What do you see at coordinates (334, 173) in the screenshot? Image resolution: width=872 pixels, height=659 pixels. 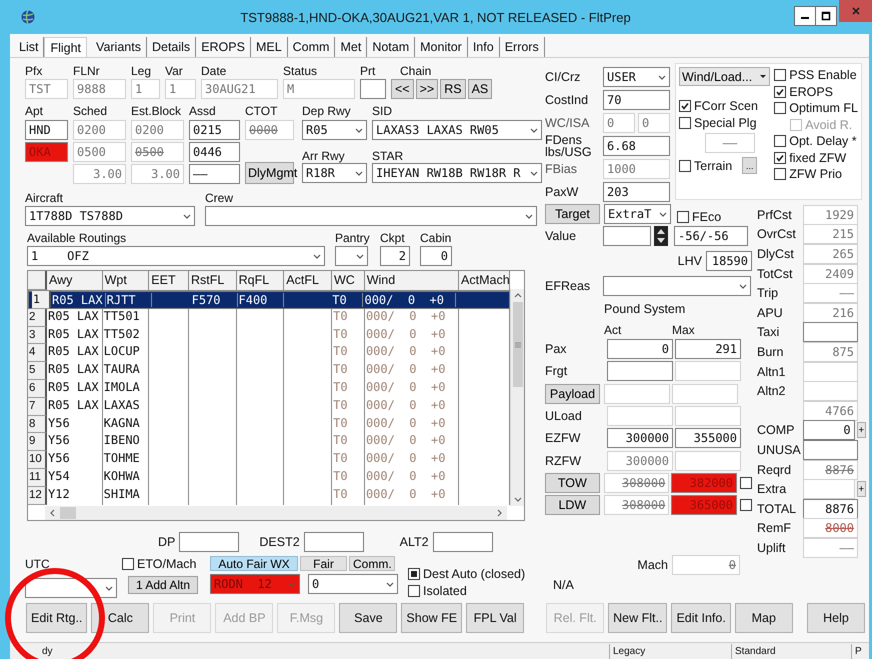 I see `dropdown: R18R` at bounding box center [334, 173].